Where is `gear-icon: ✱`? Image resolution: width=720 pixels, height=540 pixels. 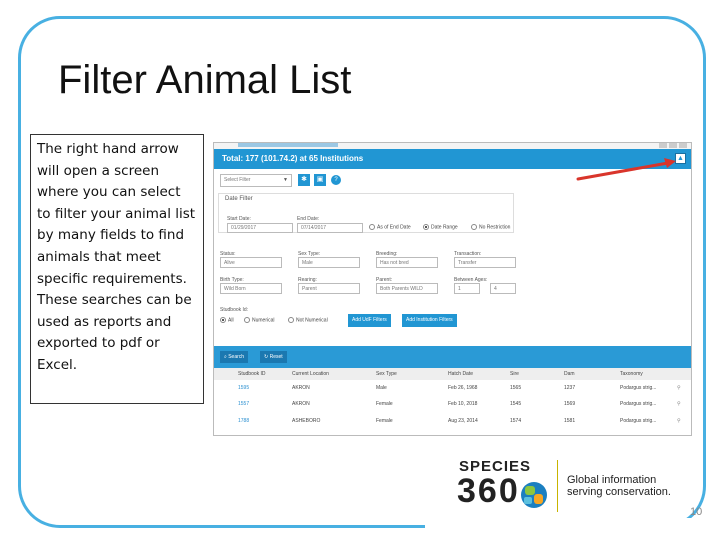
gear-icon: ✱ is located at coordinates (304, 180).